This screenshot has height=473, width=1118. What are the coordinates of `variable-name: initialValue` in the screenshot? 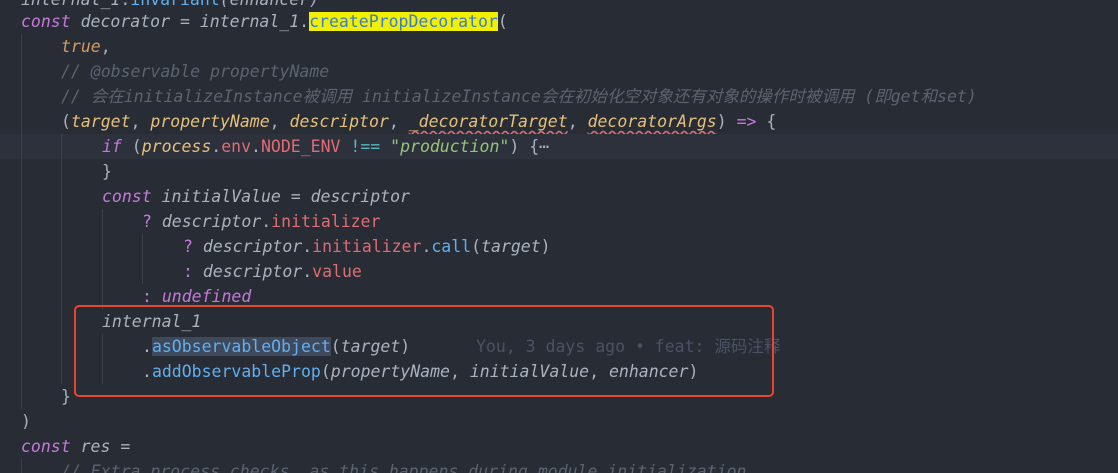 It's located at (216, 196).